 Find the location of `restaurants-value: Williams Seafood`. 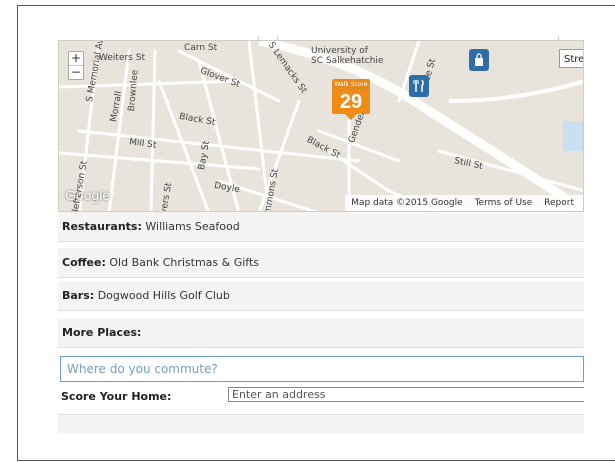

restaurants-value: Williams Seafood is located at coordinates (192, 226).